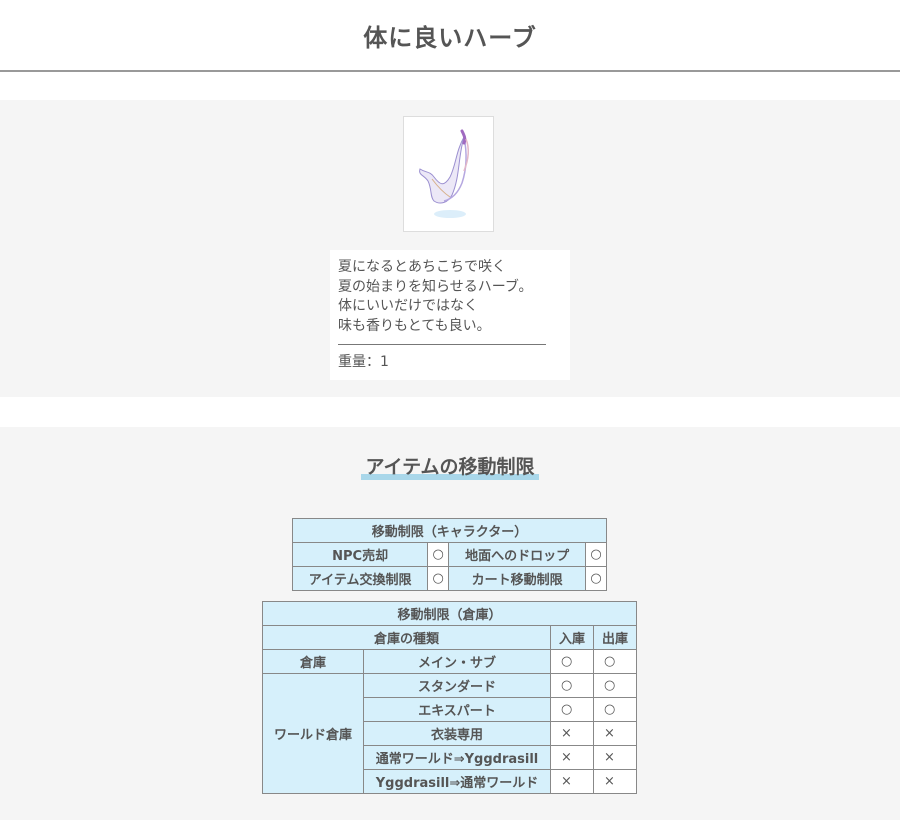  I want to click on table-row: アイテム交換制限 ○ カート移動制限 ○, so click(449, 578).